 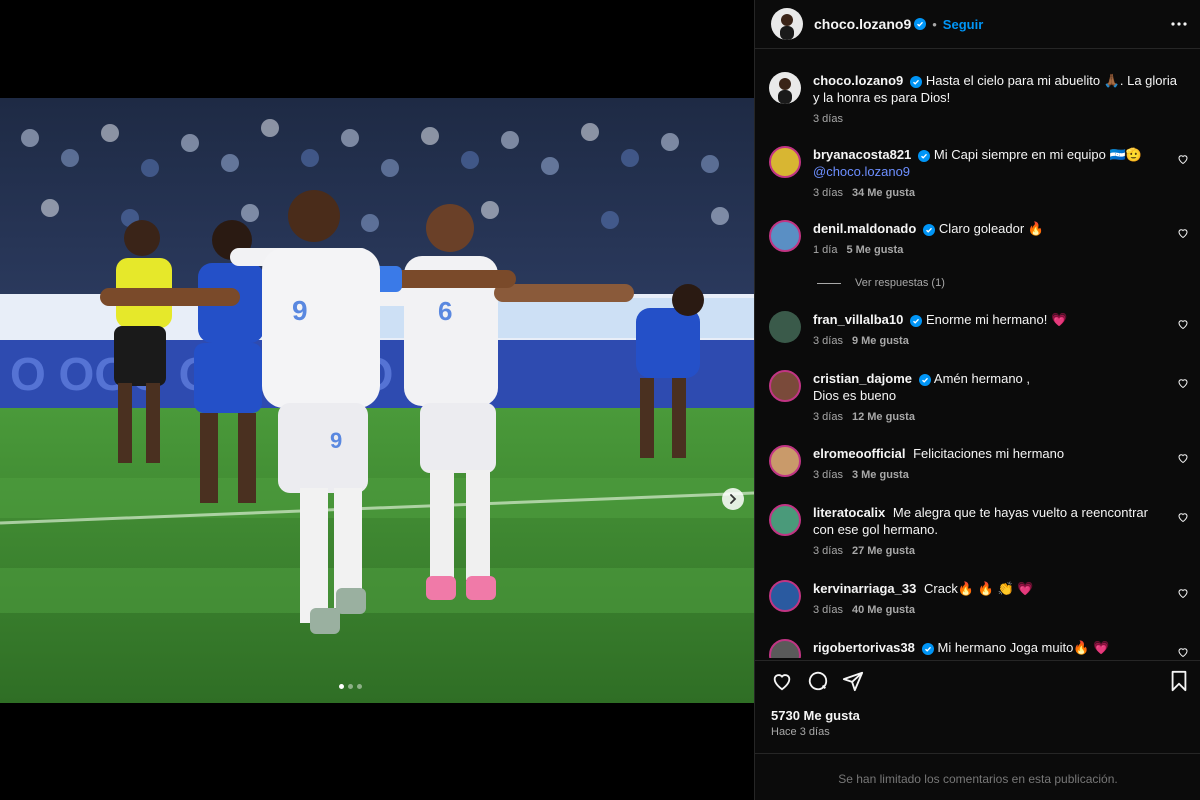 I want to click on carousel-dots, so click(x=350, y=686).